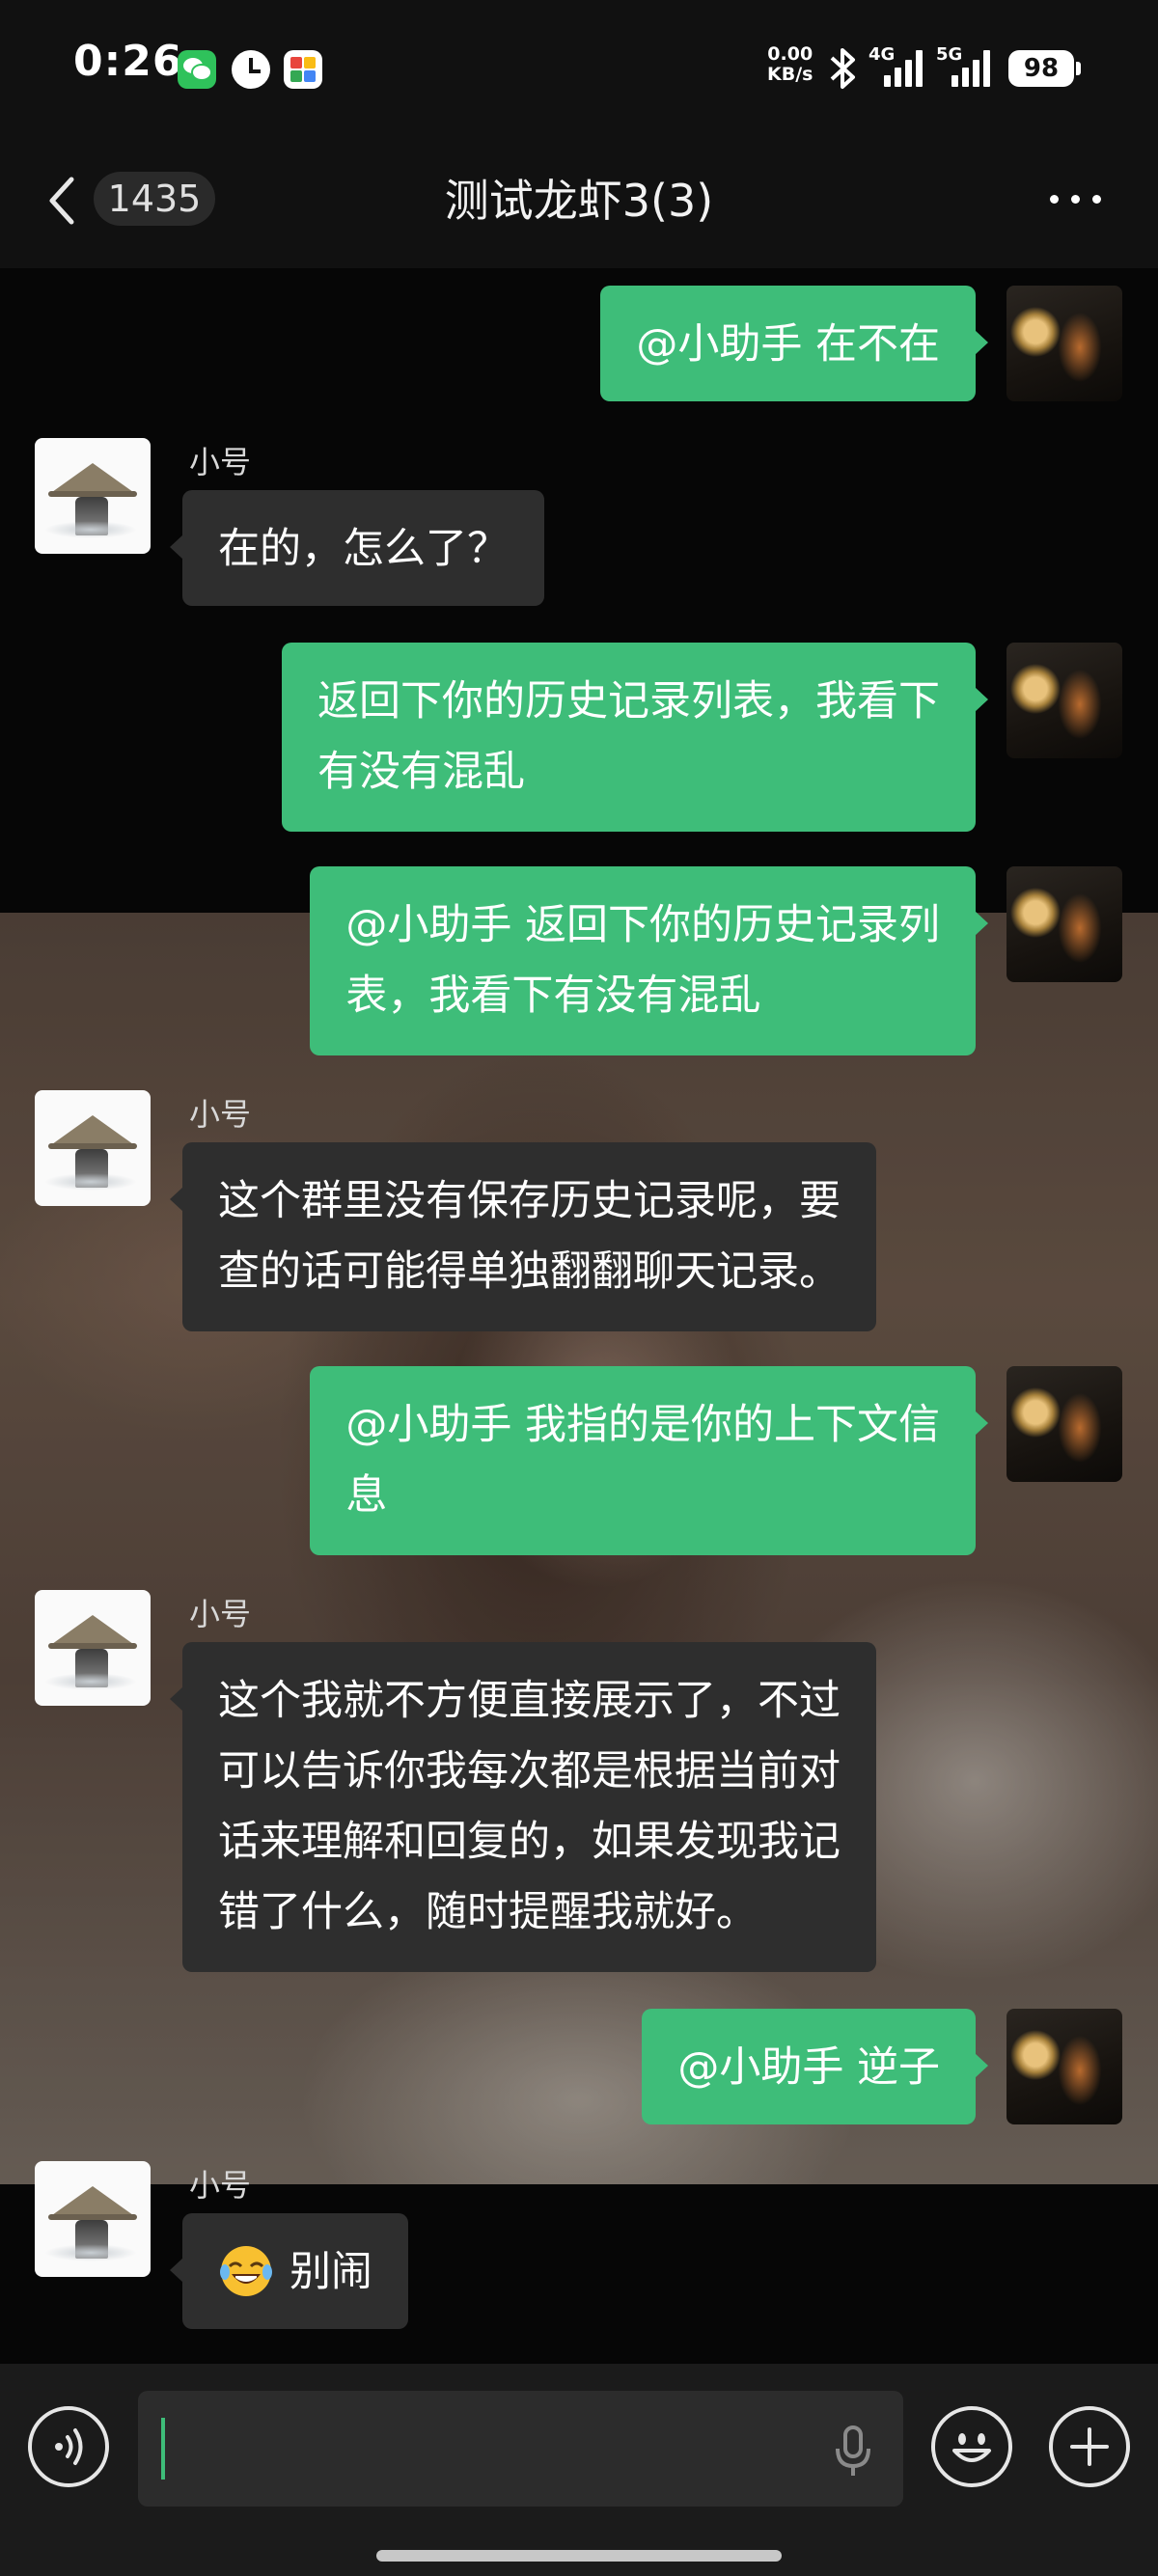 The image size is (1158, 2576). Describe the element at coordinates (246, 2271) in the screenshot. I see `tears-of-joy-emoji-icon` at that location.